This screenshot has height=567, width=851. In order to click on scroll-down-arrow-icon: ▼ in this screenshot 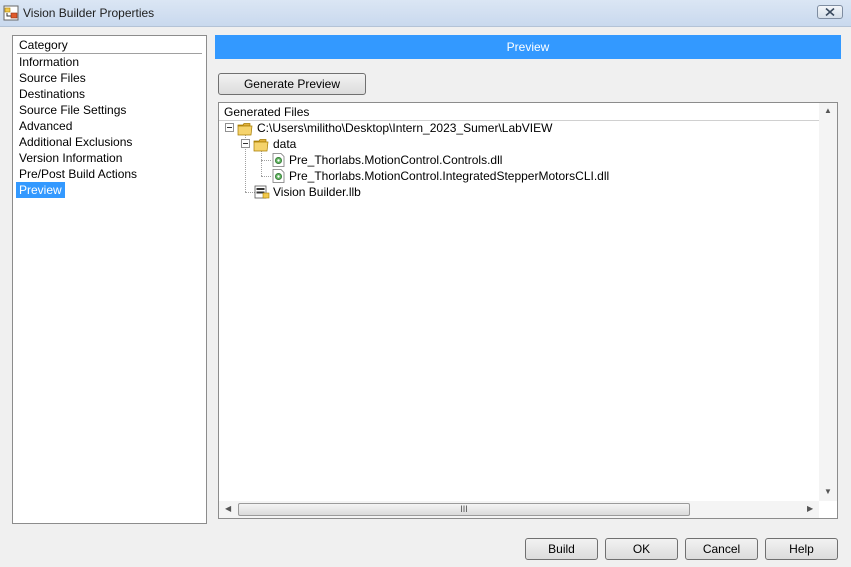, I will do `click(828, 491)`.